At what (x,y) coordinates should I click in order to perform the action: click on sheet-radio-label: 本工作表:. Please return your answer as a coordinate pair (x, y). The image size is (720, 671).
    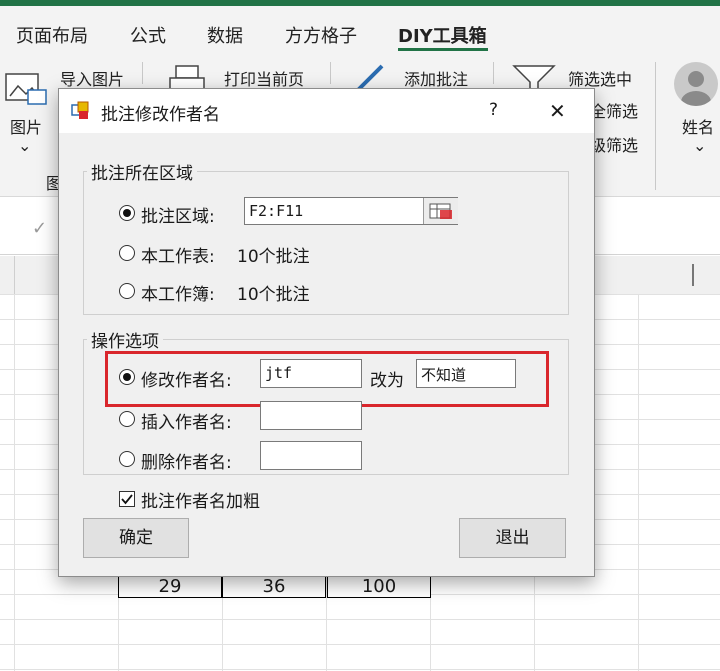
    Looking at the image, I should click on (178, 254).